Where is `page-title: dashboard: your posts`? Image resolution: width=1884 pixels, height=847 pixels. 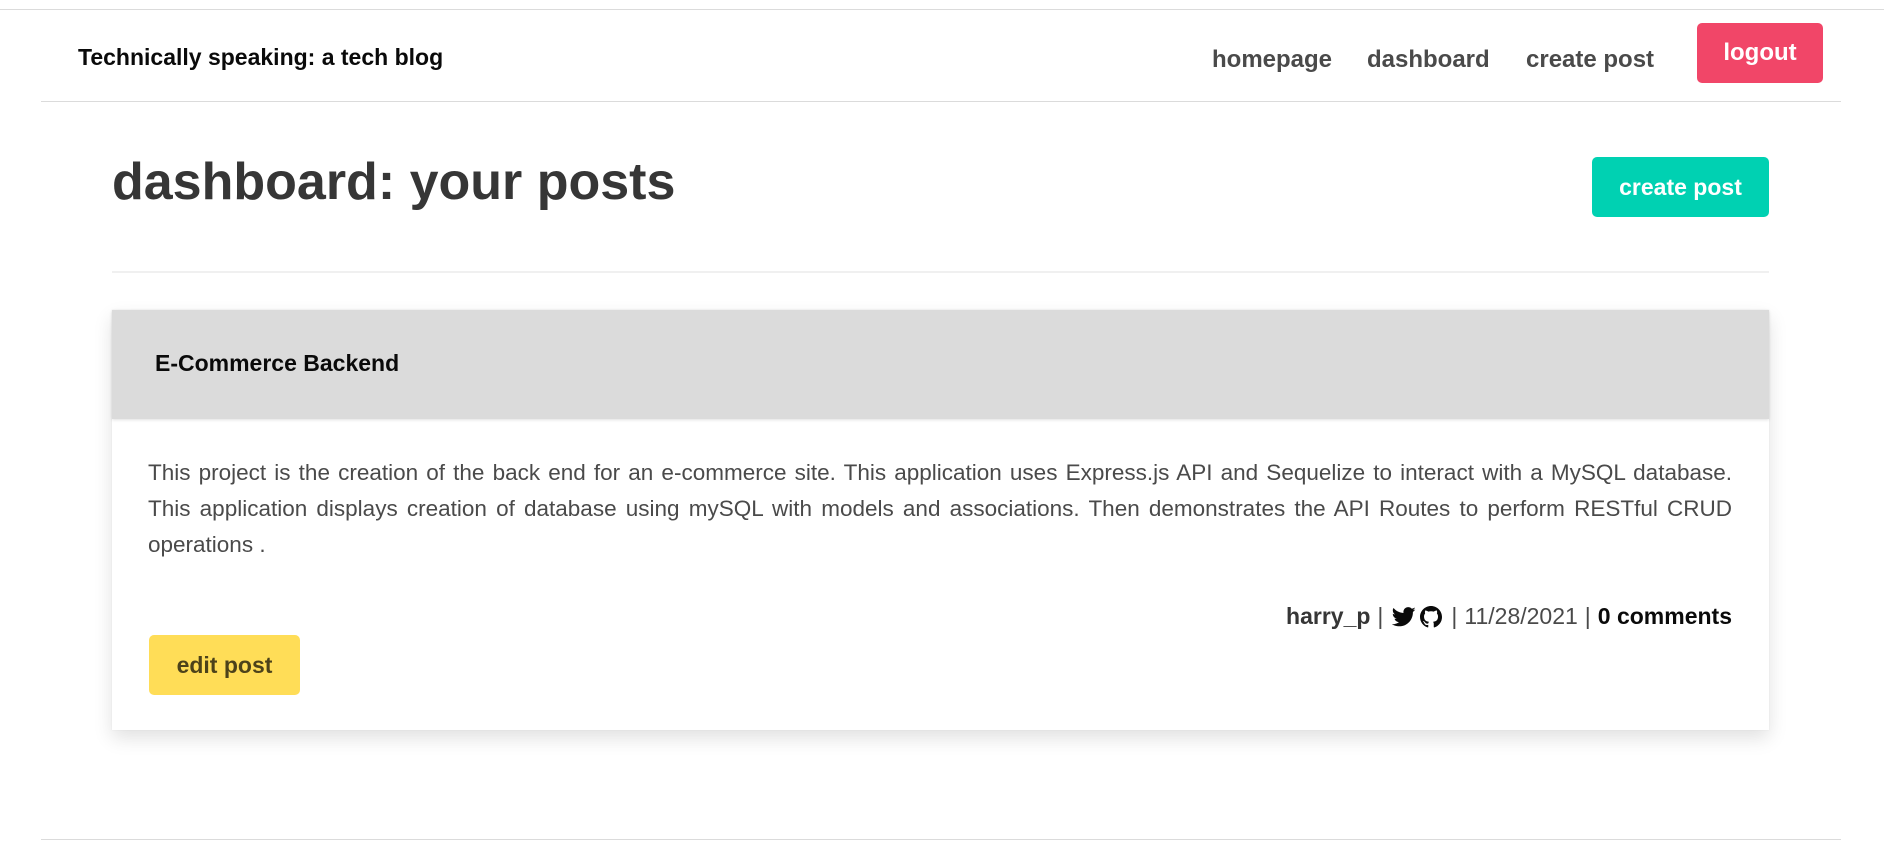
page-title: dashboard: your posts is located at coordinates (394, 182).